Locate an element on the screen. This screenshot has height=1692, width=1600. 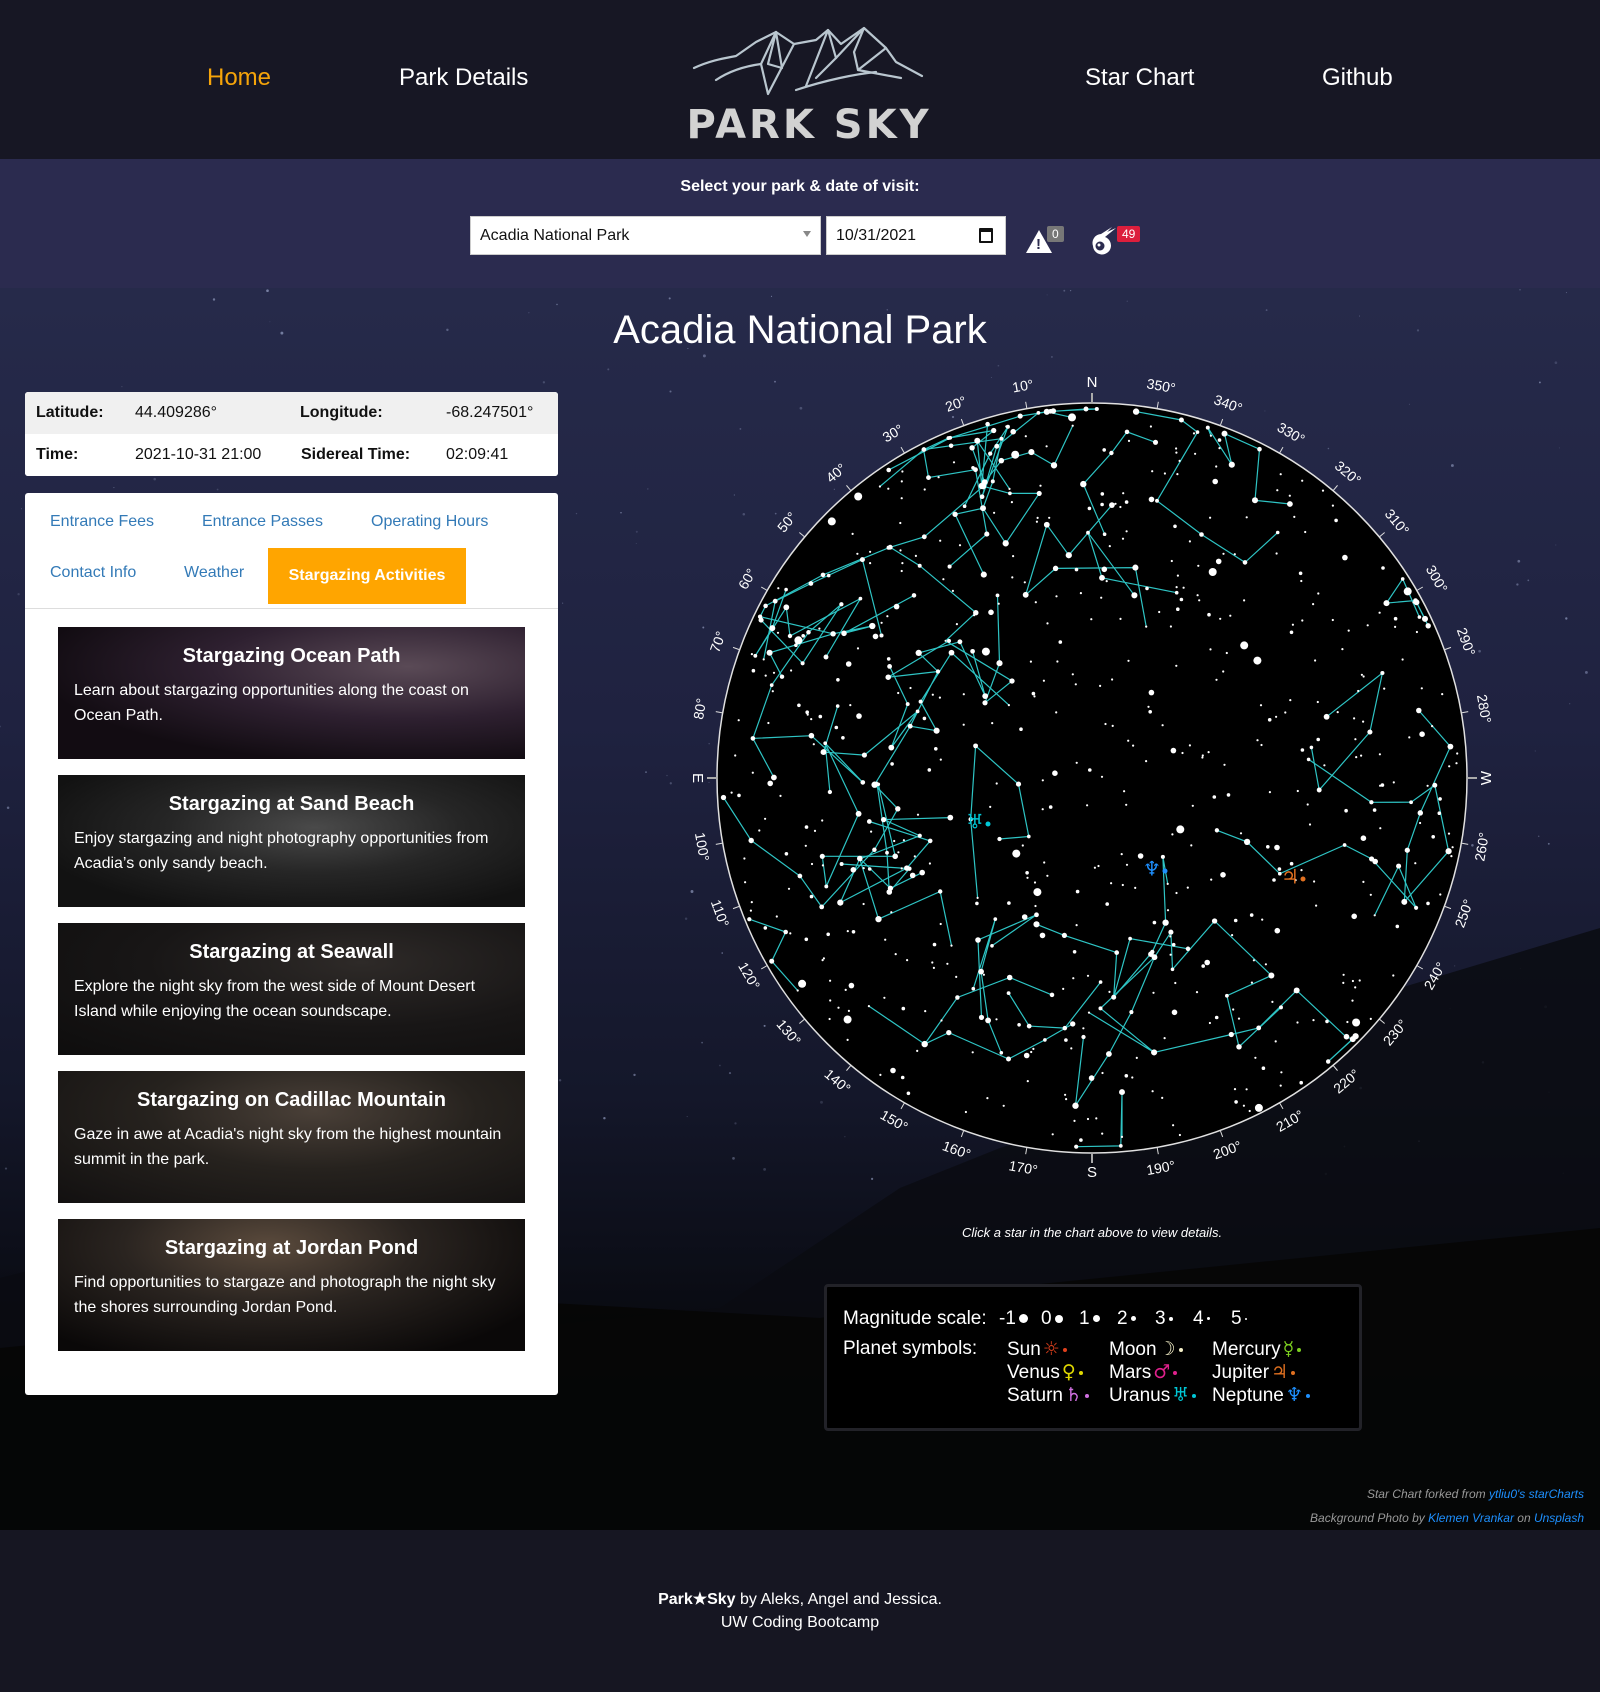
calendar-icon is located at coordinates (986, 235).